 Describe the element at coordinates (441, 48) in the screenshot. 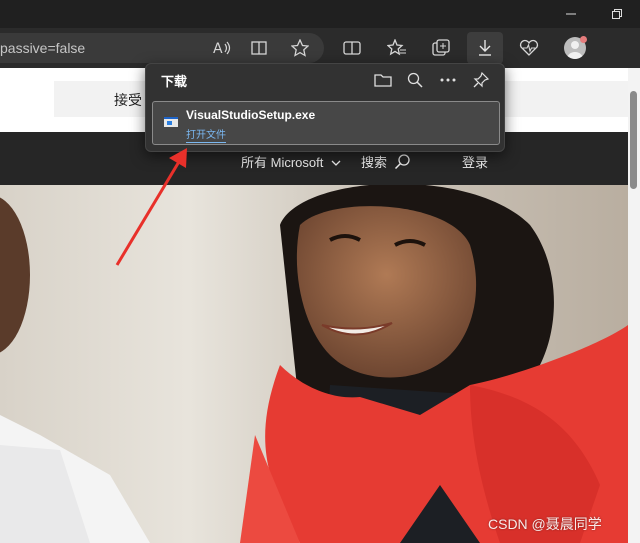

I see `collections-icon` at that location.